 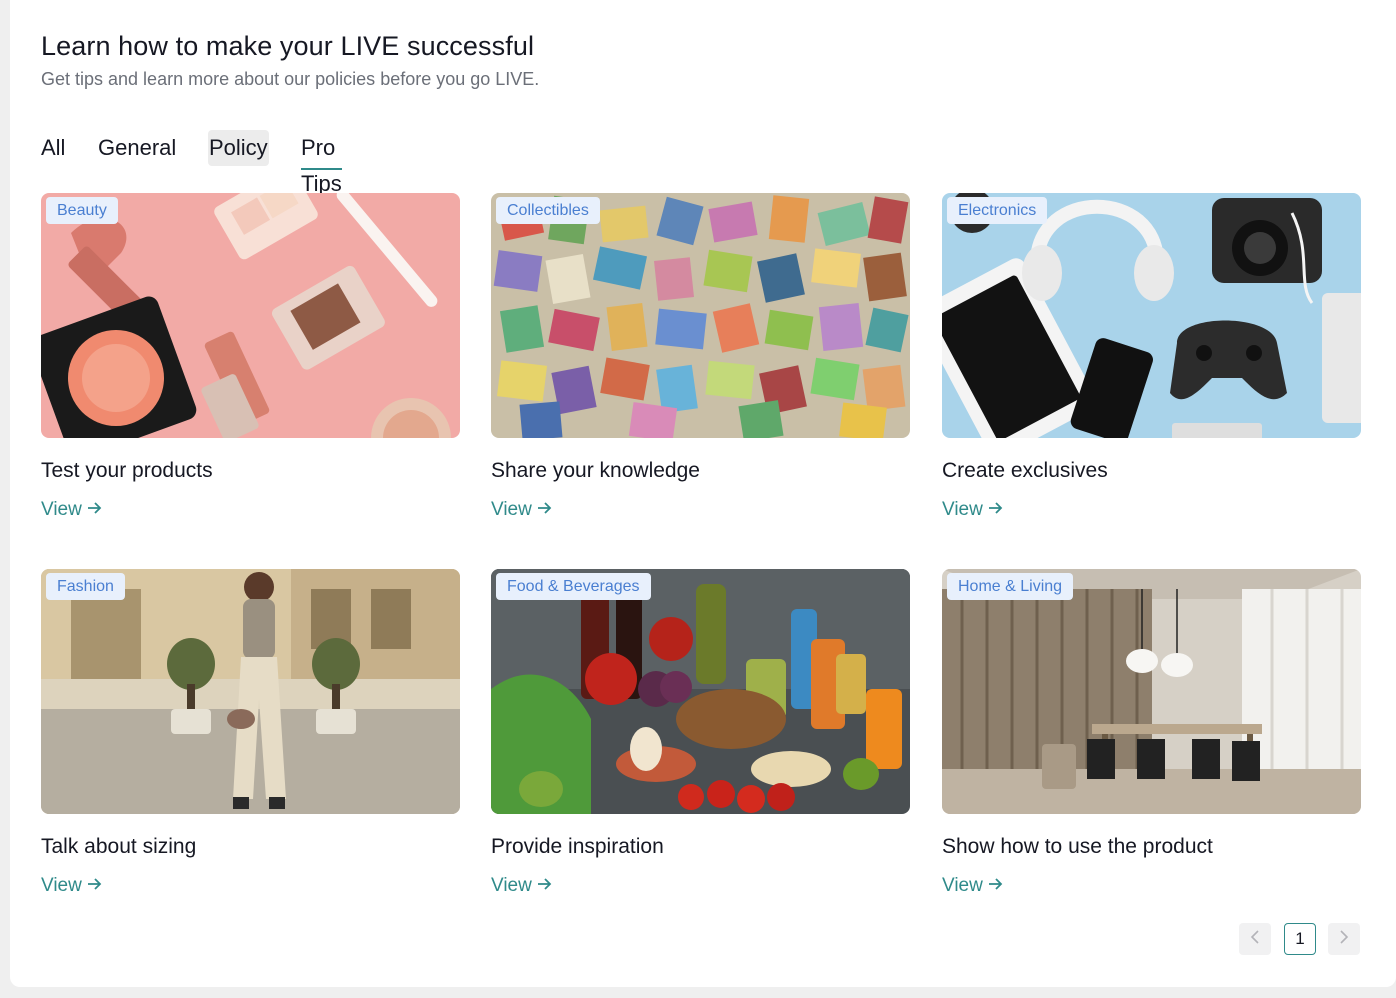 What do you see at coordinates (137, 148) in the screenshot?
I see `tab-general: General` at bounding box center [137, 148].